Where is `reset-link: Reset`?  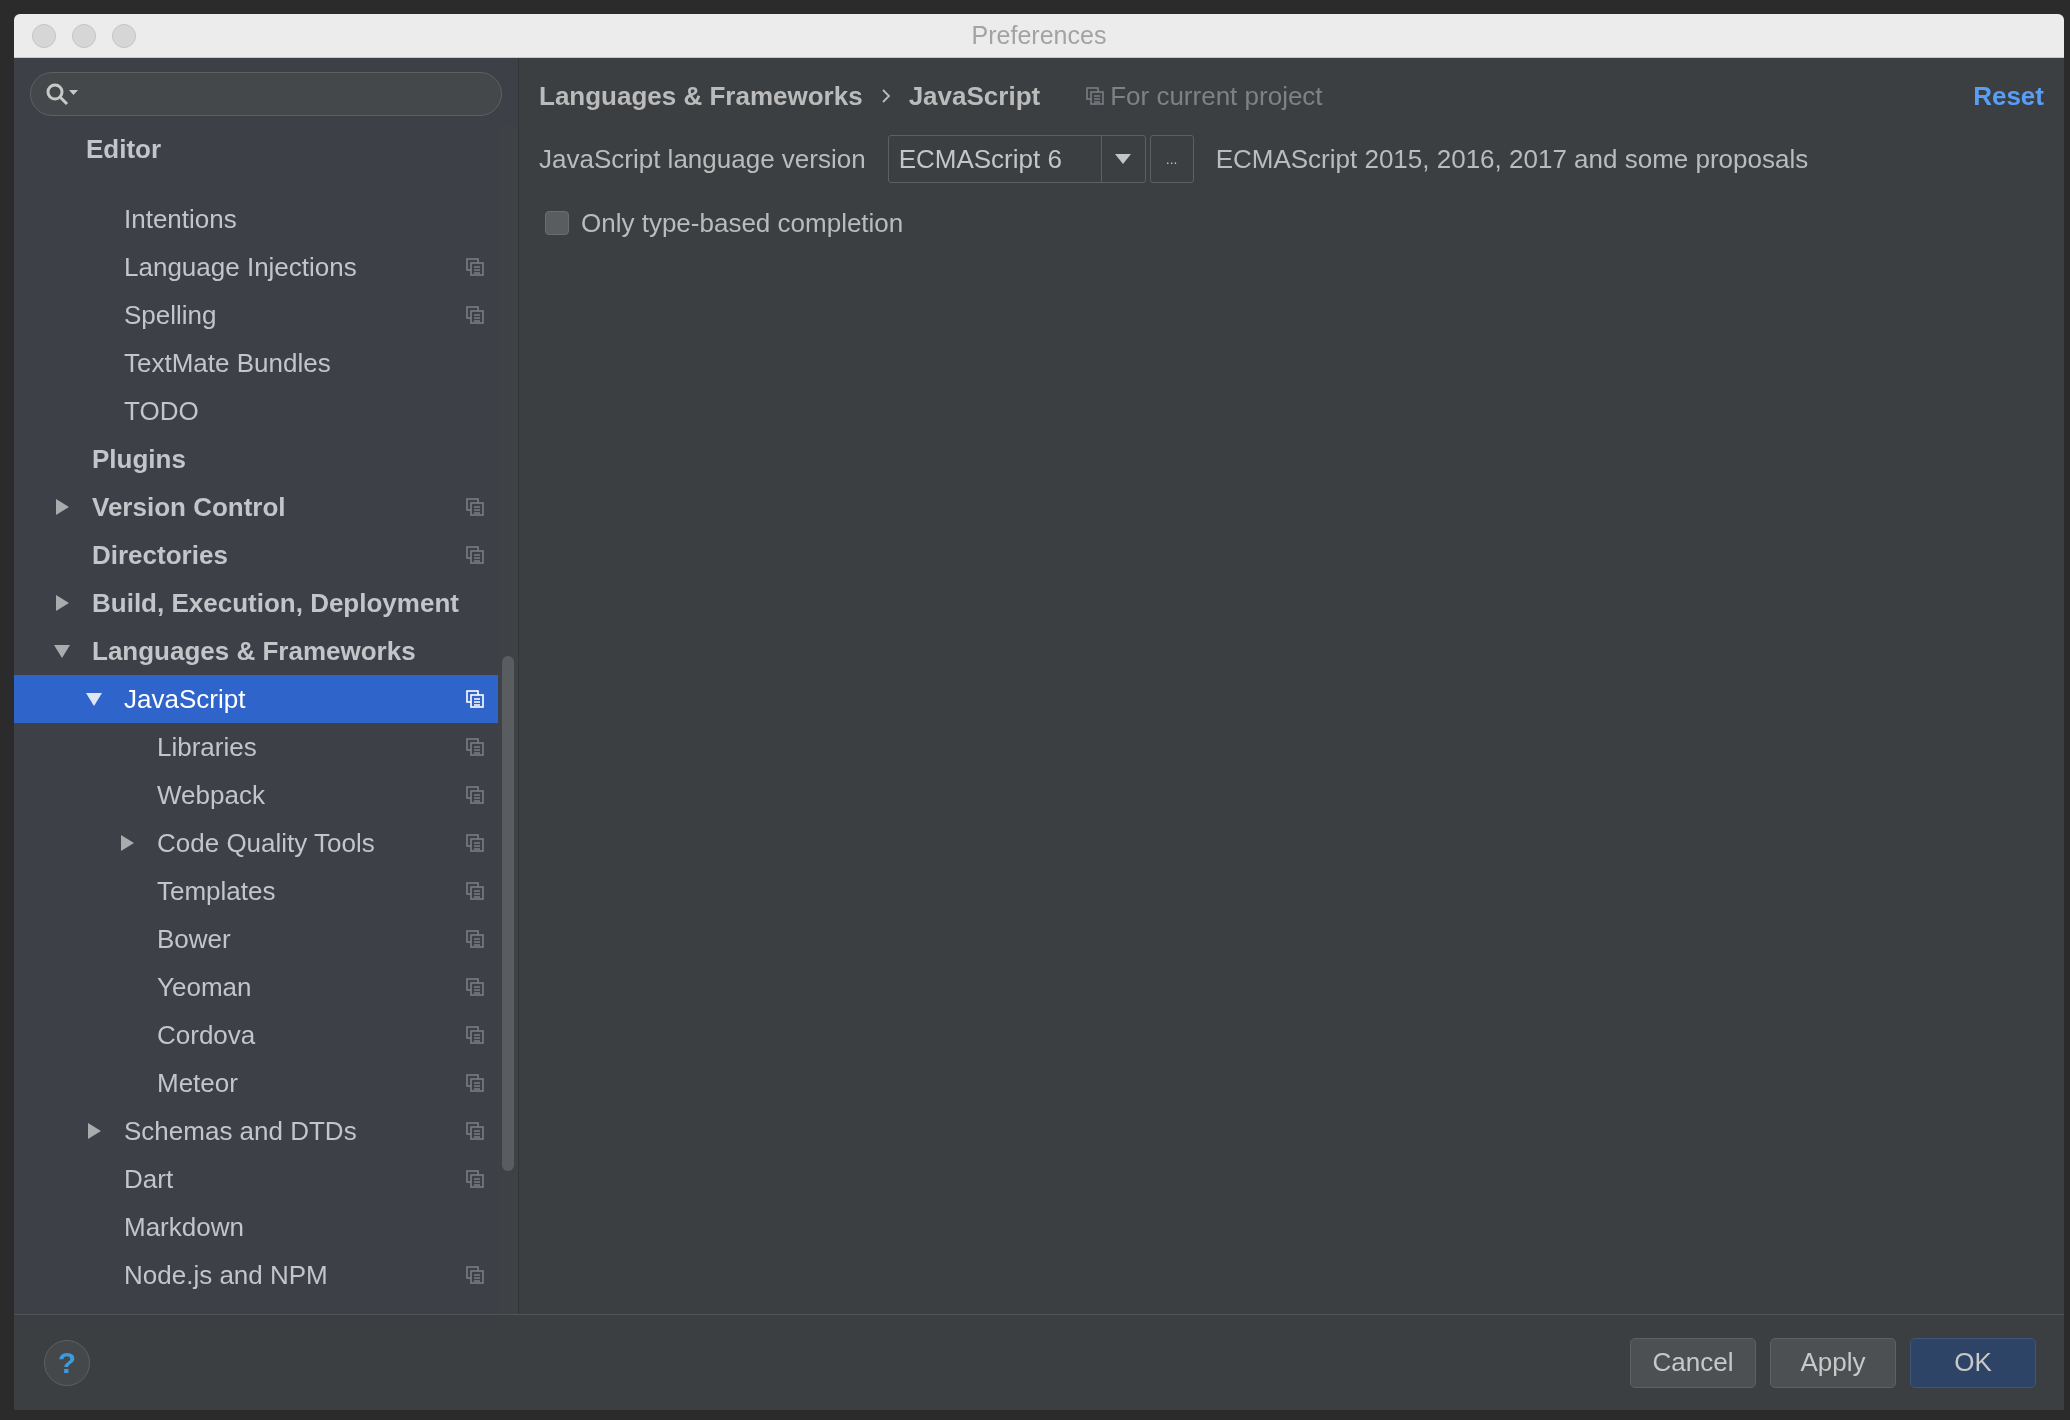
reset-link: Reset is located at coordinates (2008, 96).